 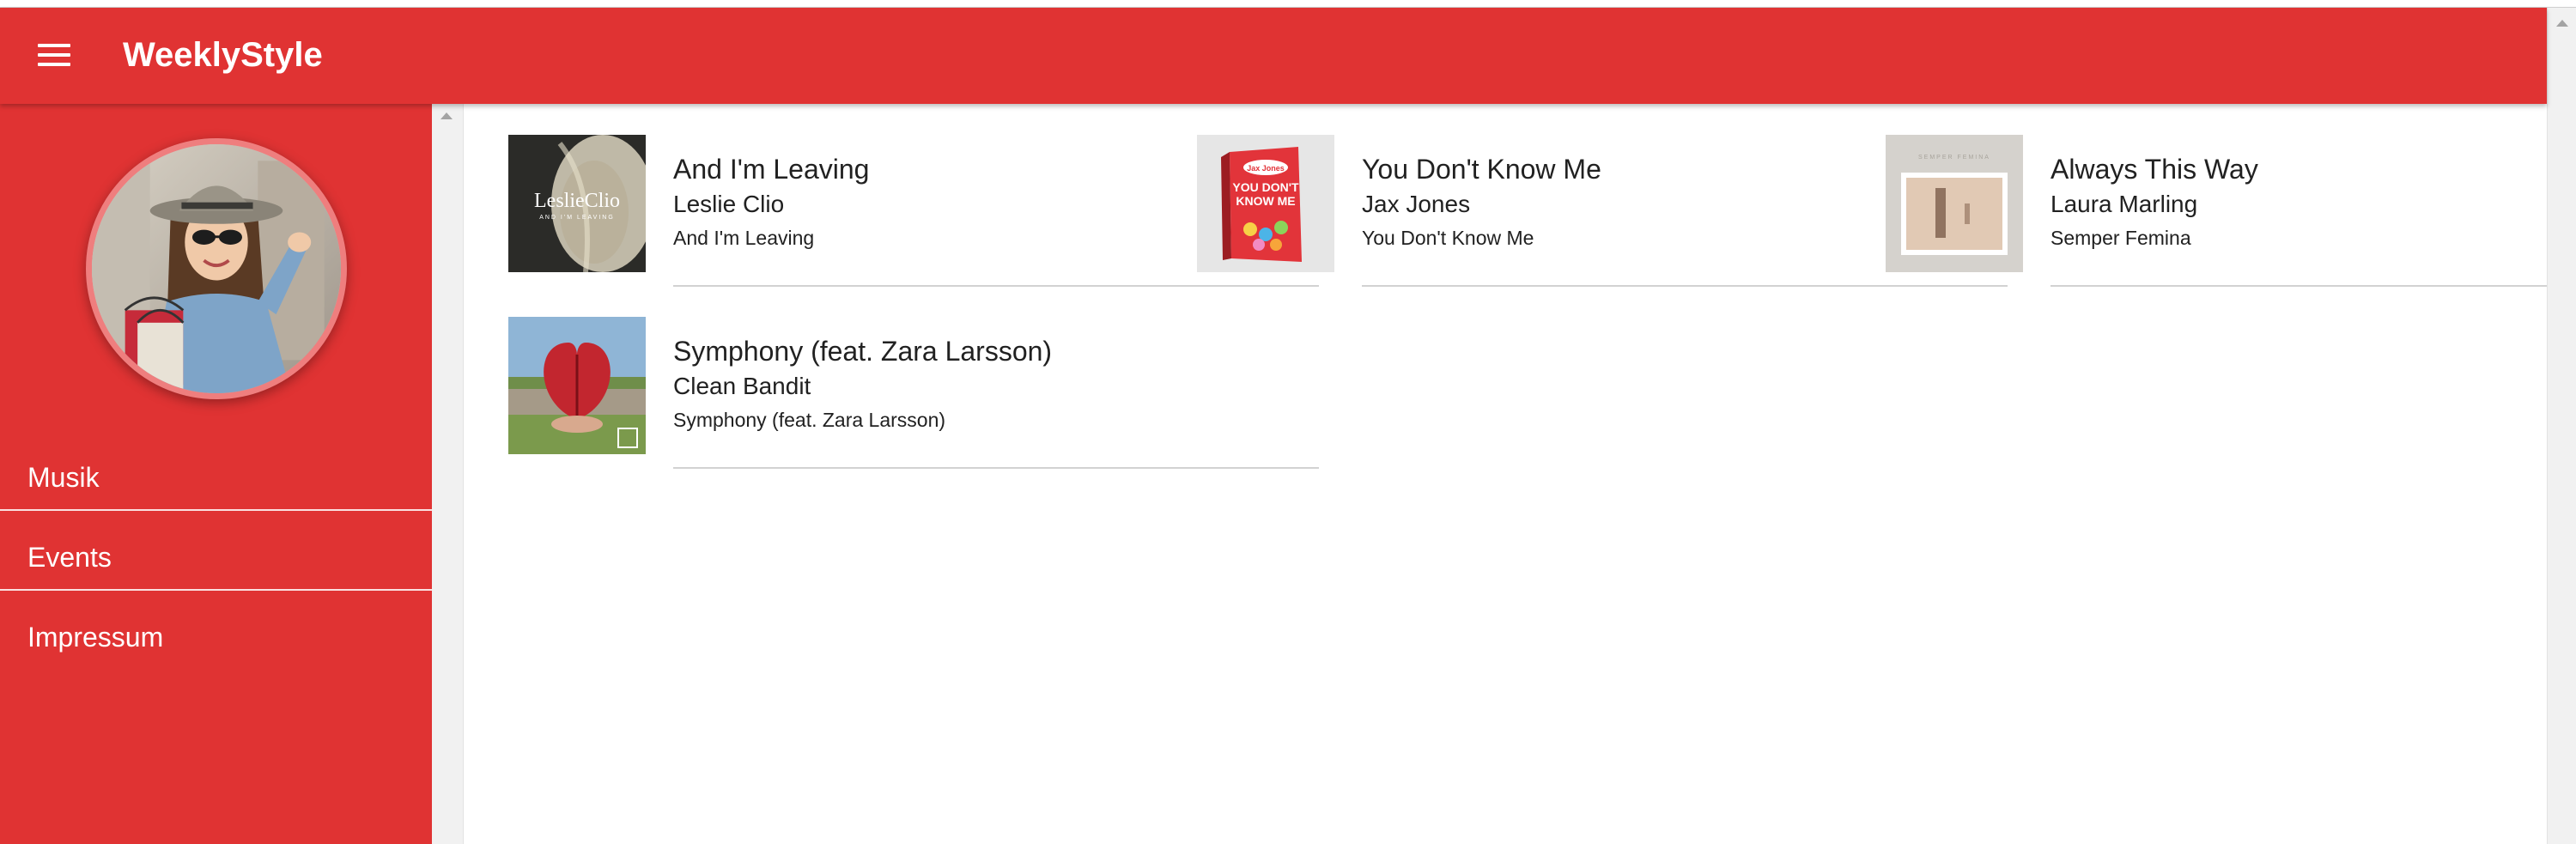 I want to click on svg-text: LeslieClio, so click(x=577, y=201).